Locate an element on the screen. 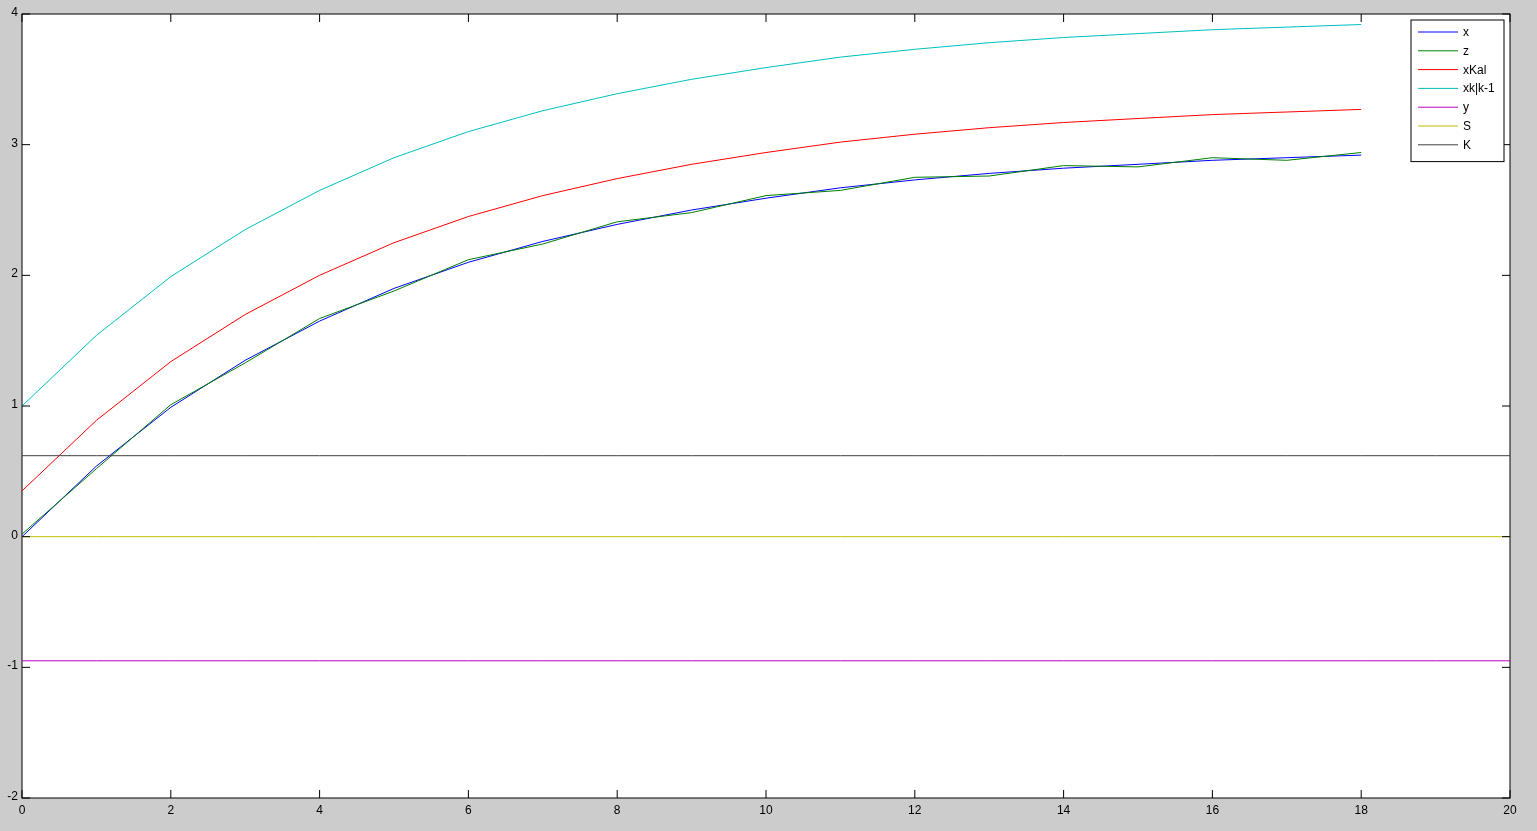 The width and height of the screenshot is (1537, 831). legend-label: y is located at coordinates (1466, 107).